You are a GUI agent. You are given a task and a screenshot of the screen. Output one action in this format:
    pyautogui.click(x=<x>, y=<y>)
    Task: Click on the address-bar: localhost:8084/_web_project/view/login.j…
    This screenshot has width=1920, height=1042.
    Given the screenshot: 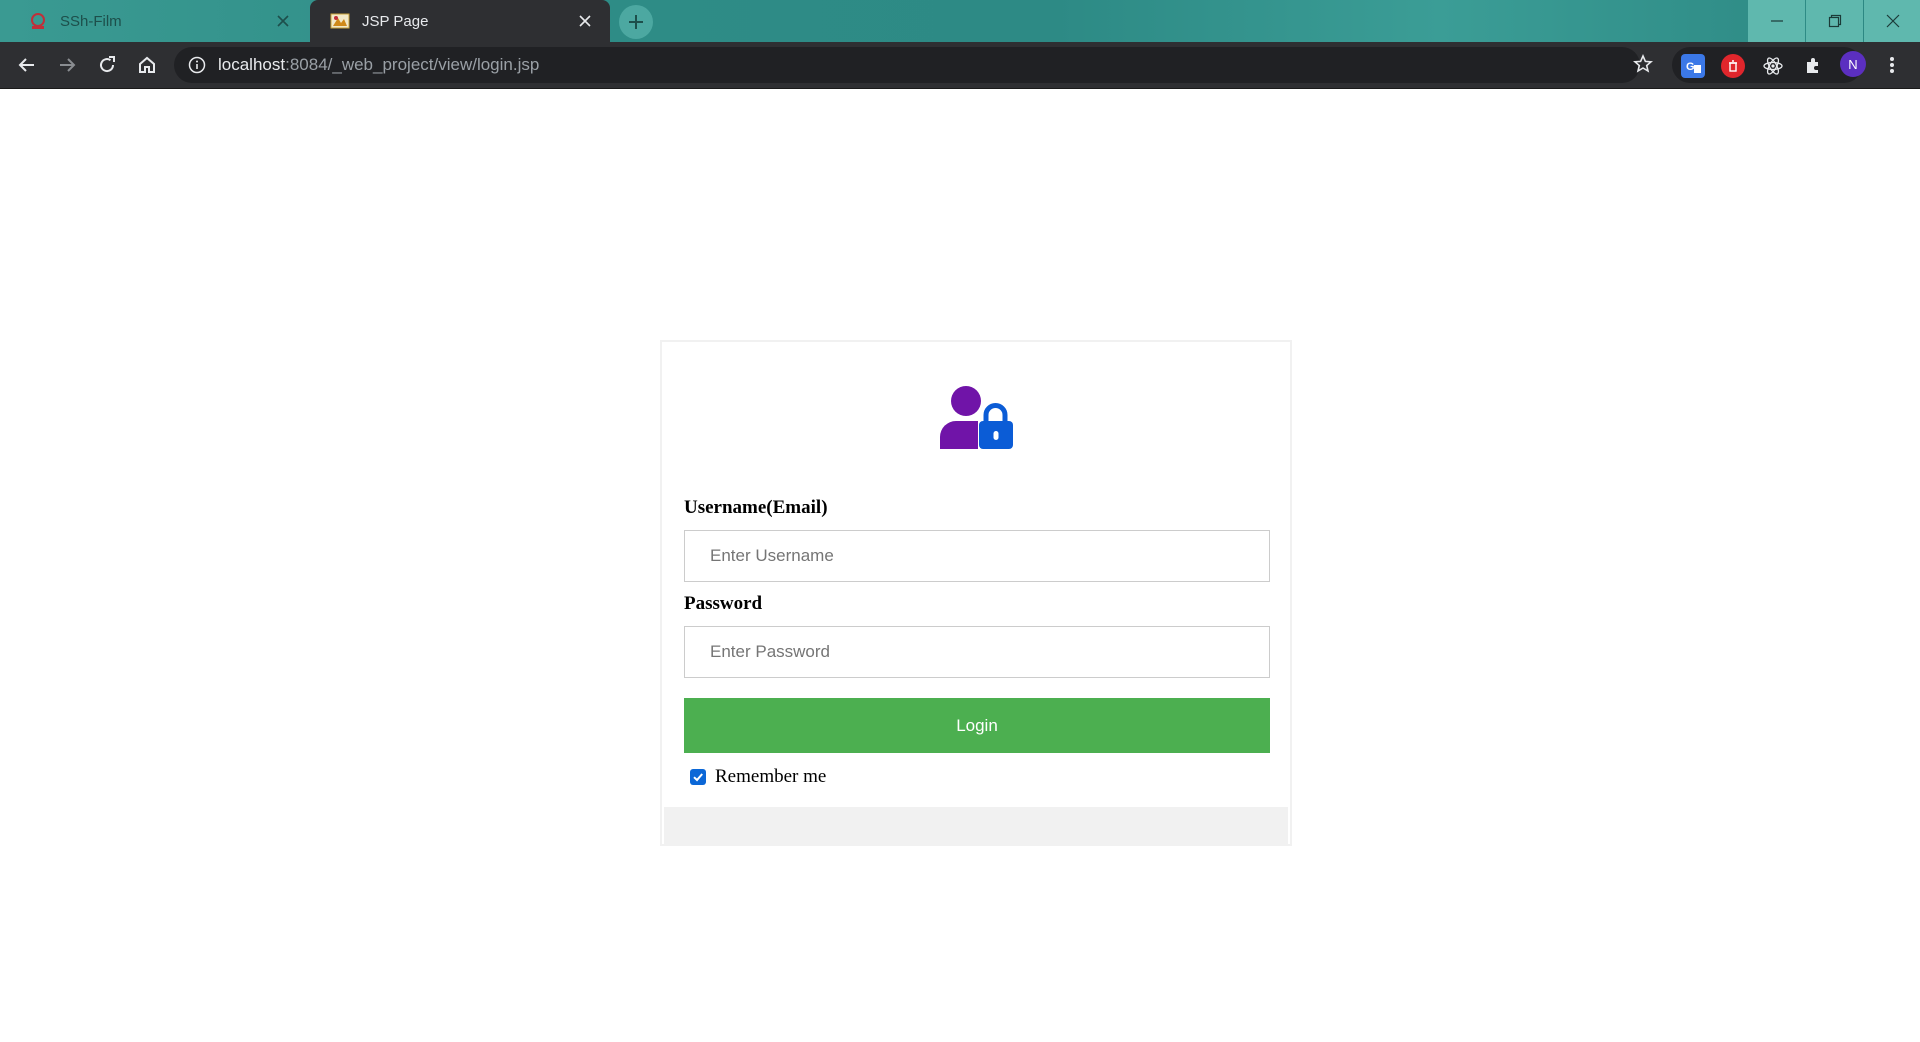 What is the action you would take?
    pyautogui.click(x=907, y=65)
    